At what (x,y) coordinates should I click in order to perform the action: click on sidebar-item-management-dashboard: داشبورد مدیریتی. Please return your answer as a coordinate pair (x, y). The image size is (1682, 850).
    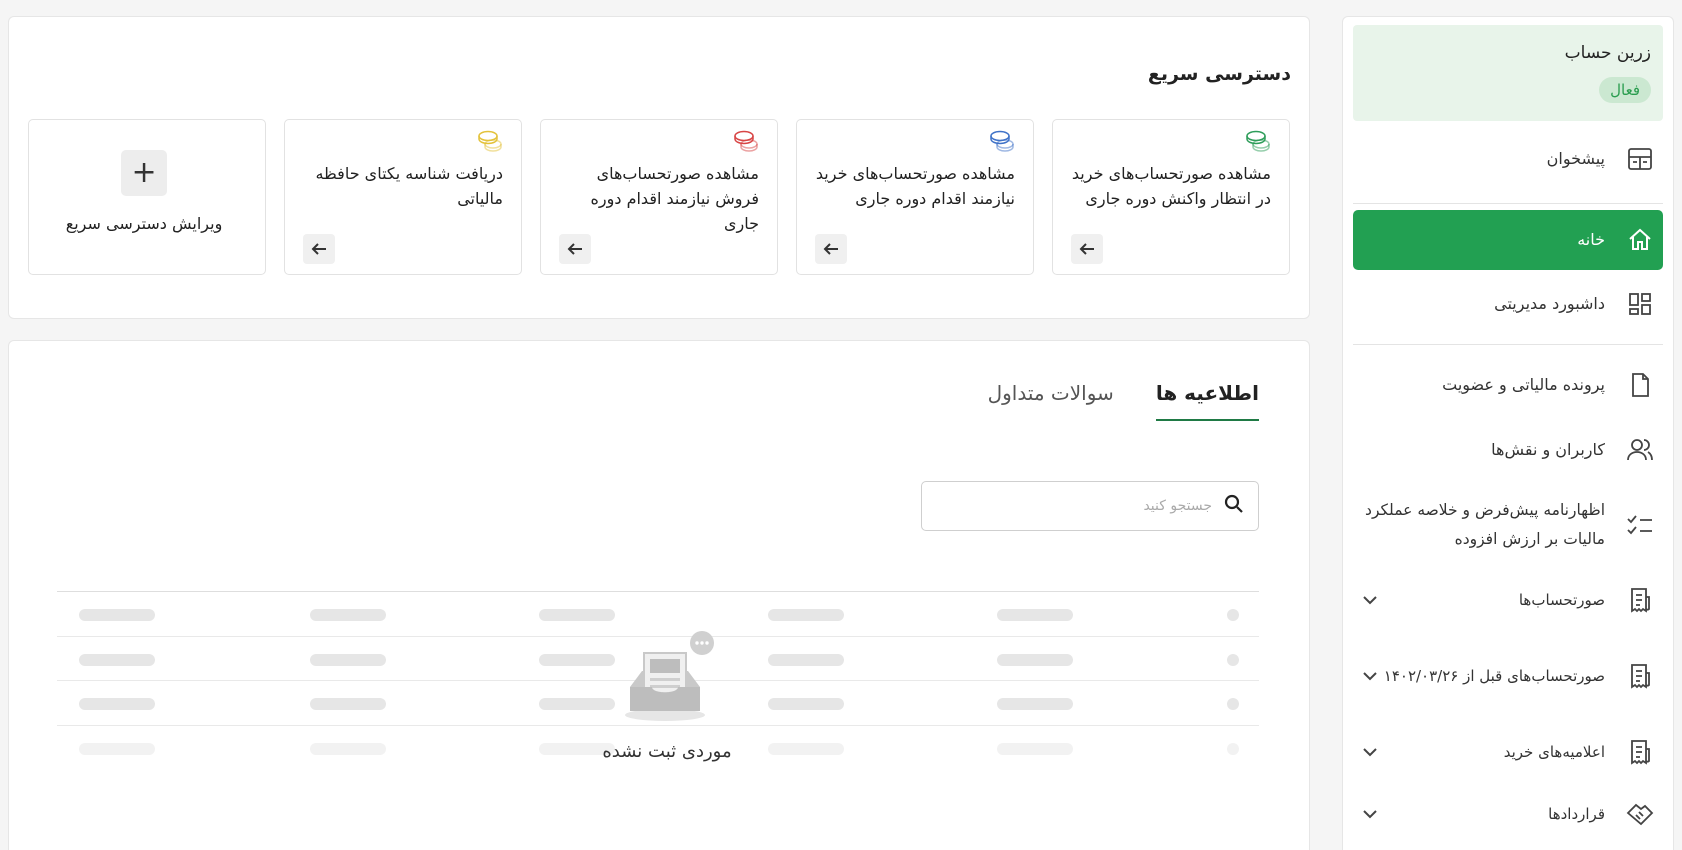
    Looking at the image, I should click on (1508, 304).